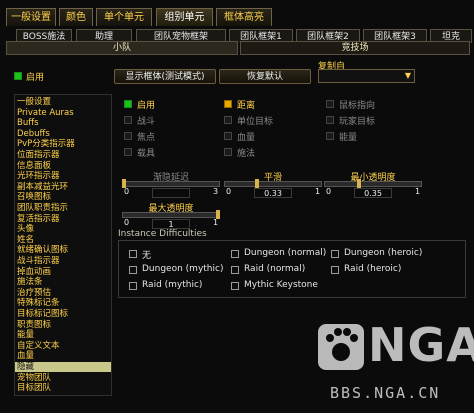 The width and height of the screenshot is (474, 413). Describe the element at coordinates (63, 378) in the screenshot. I see `sidebar-item: 宠物团队` at that location.